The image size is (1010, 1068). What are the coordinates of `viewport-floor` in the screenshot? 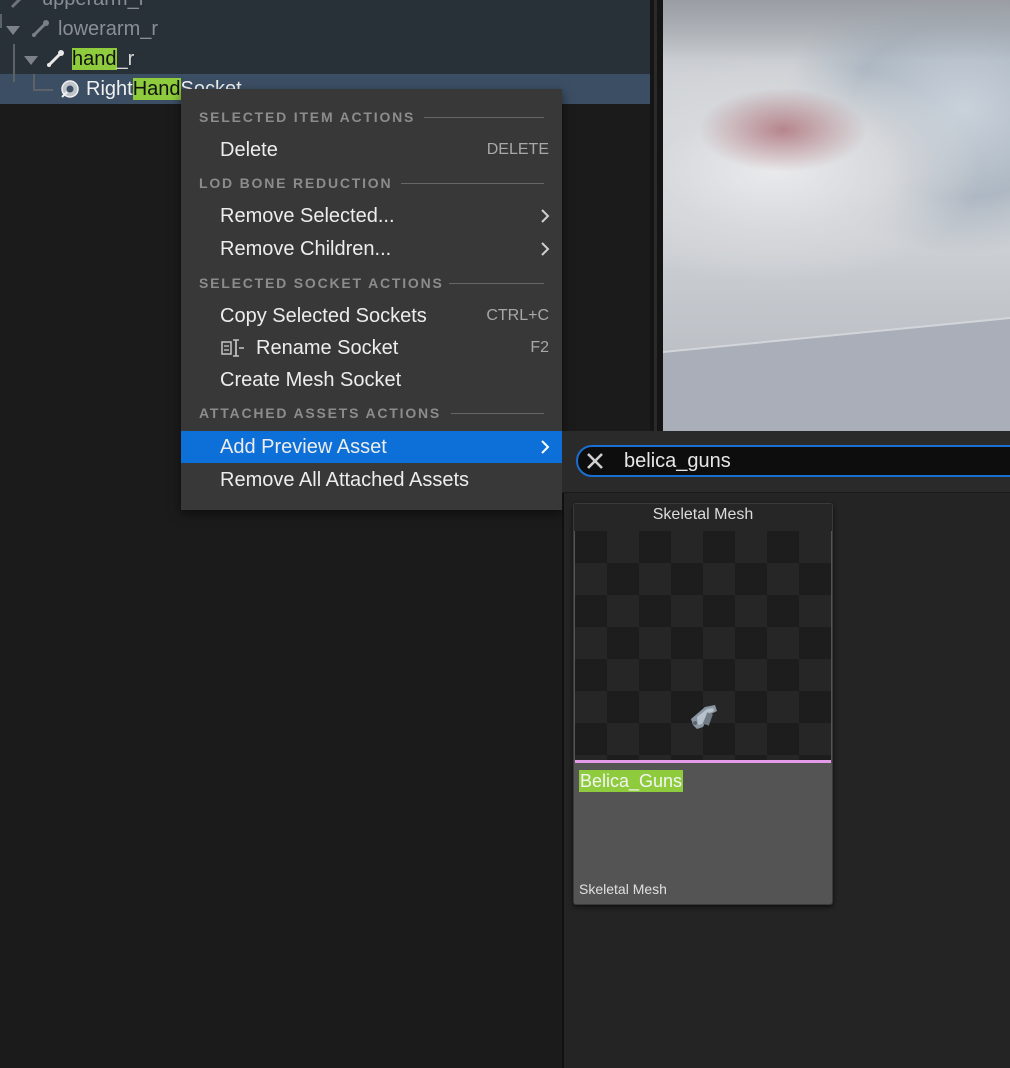 It's located at (836, 374).